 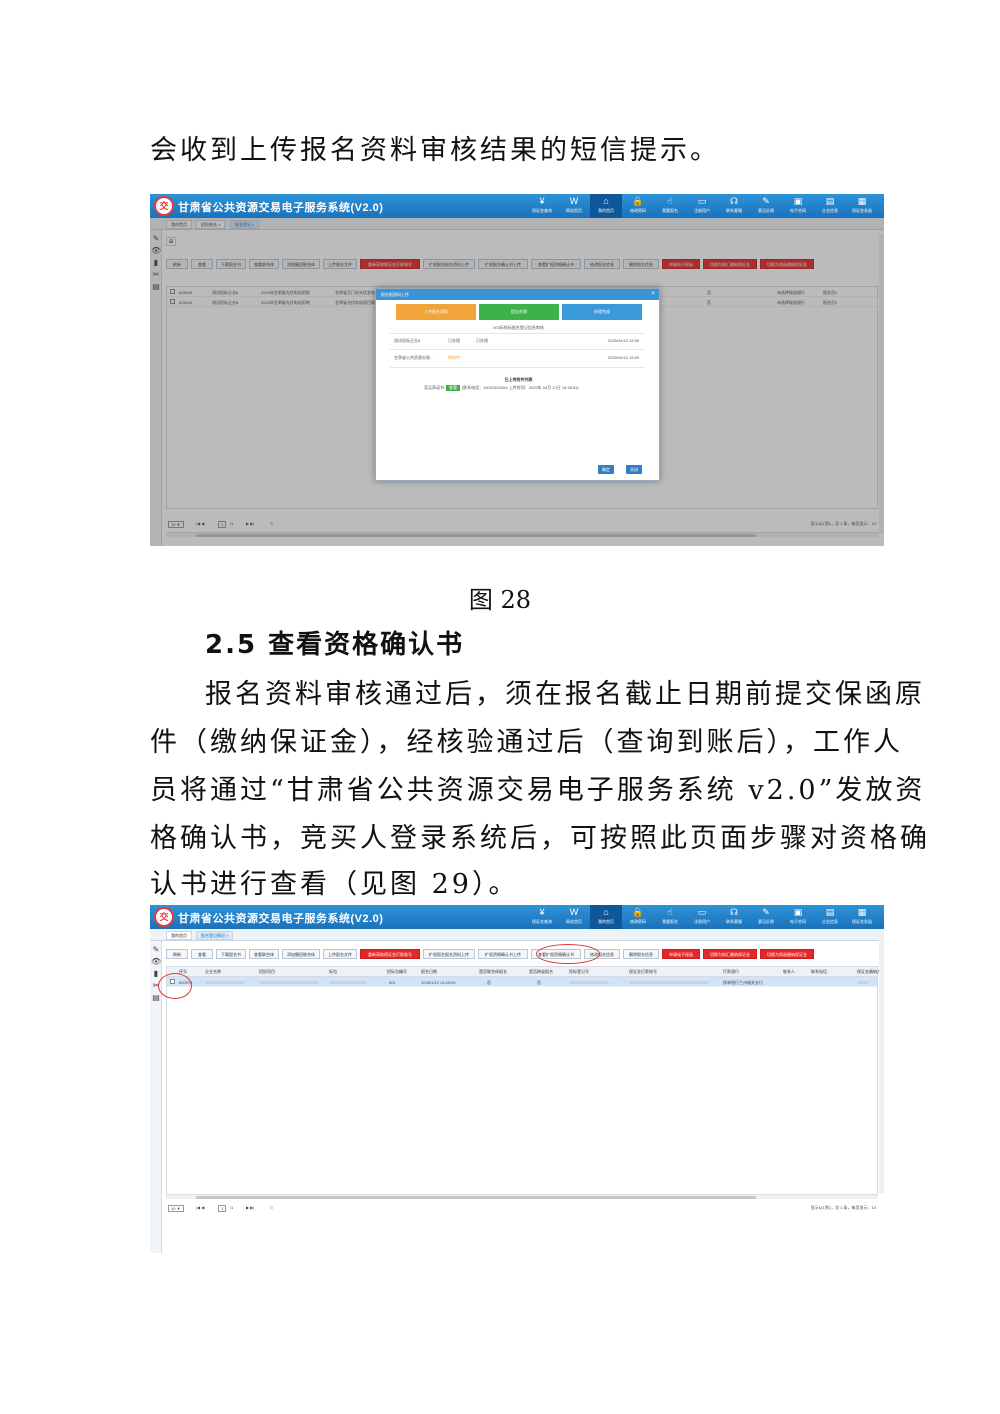 I want to click on column-header: 保证金打款账号, so click(x=643, y=972).